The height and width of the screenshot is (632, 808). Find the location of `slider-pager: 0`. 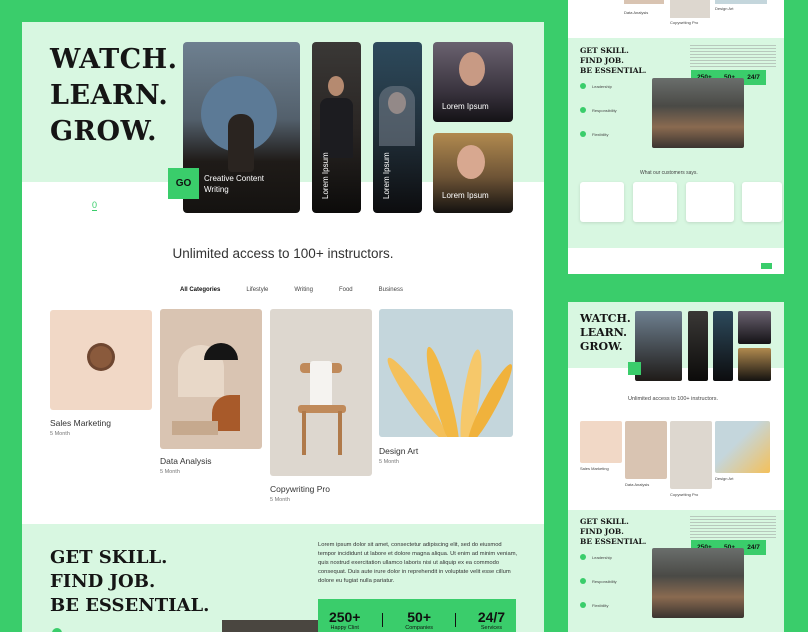

slider-pager: 0 is located at coordinates (95, 205).